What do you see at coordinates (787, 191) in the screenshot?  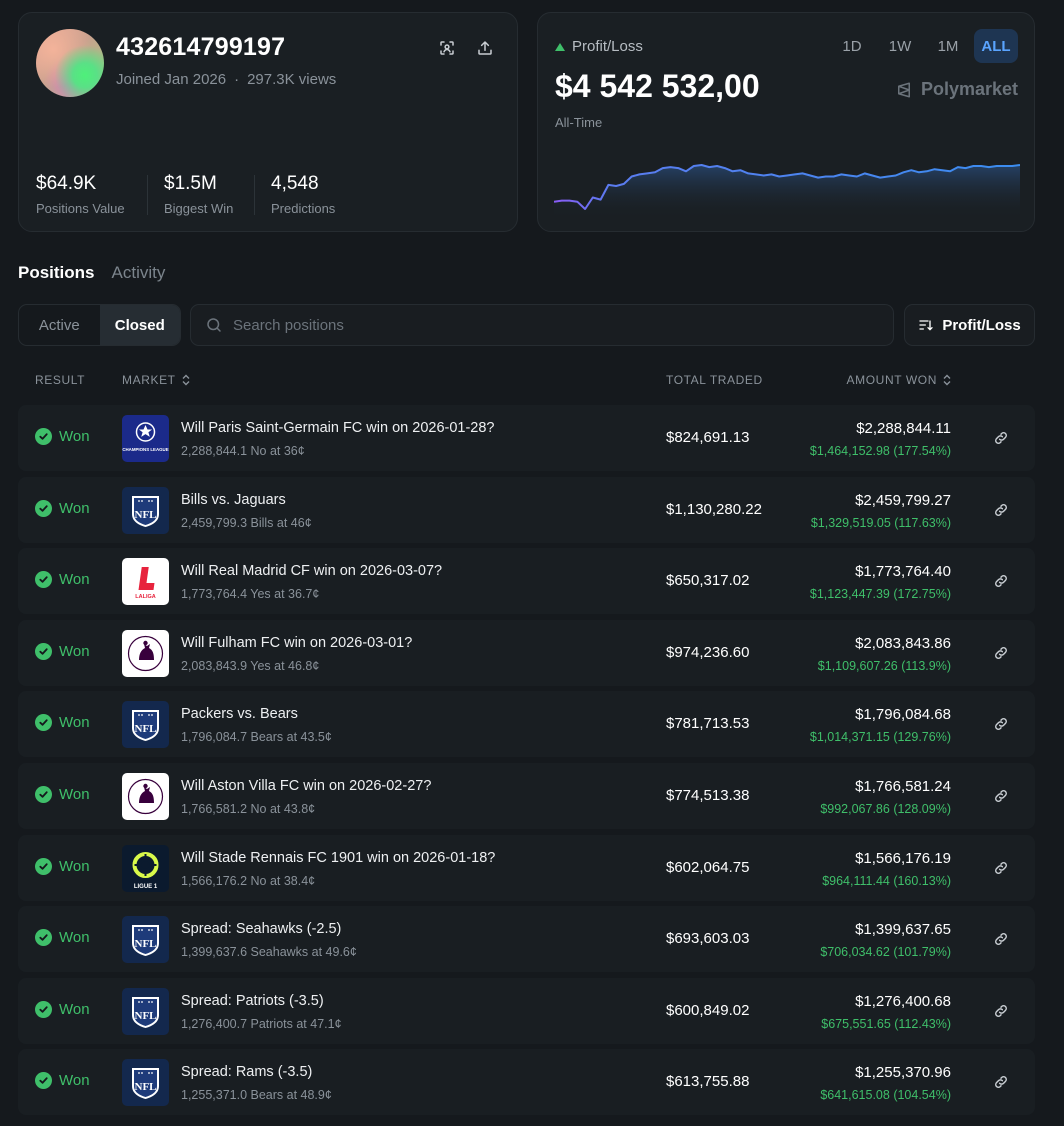 I see `profit-loss-chart` at bounding box center [787, 191].